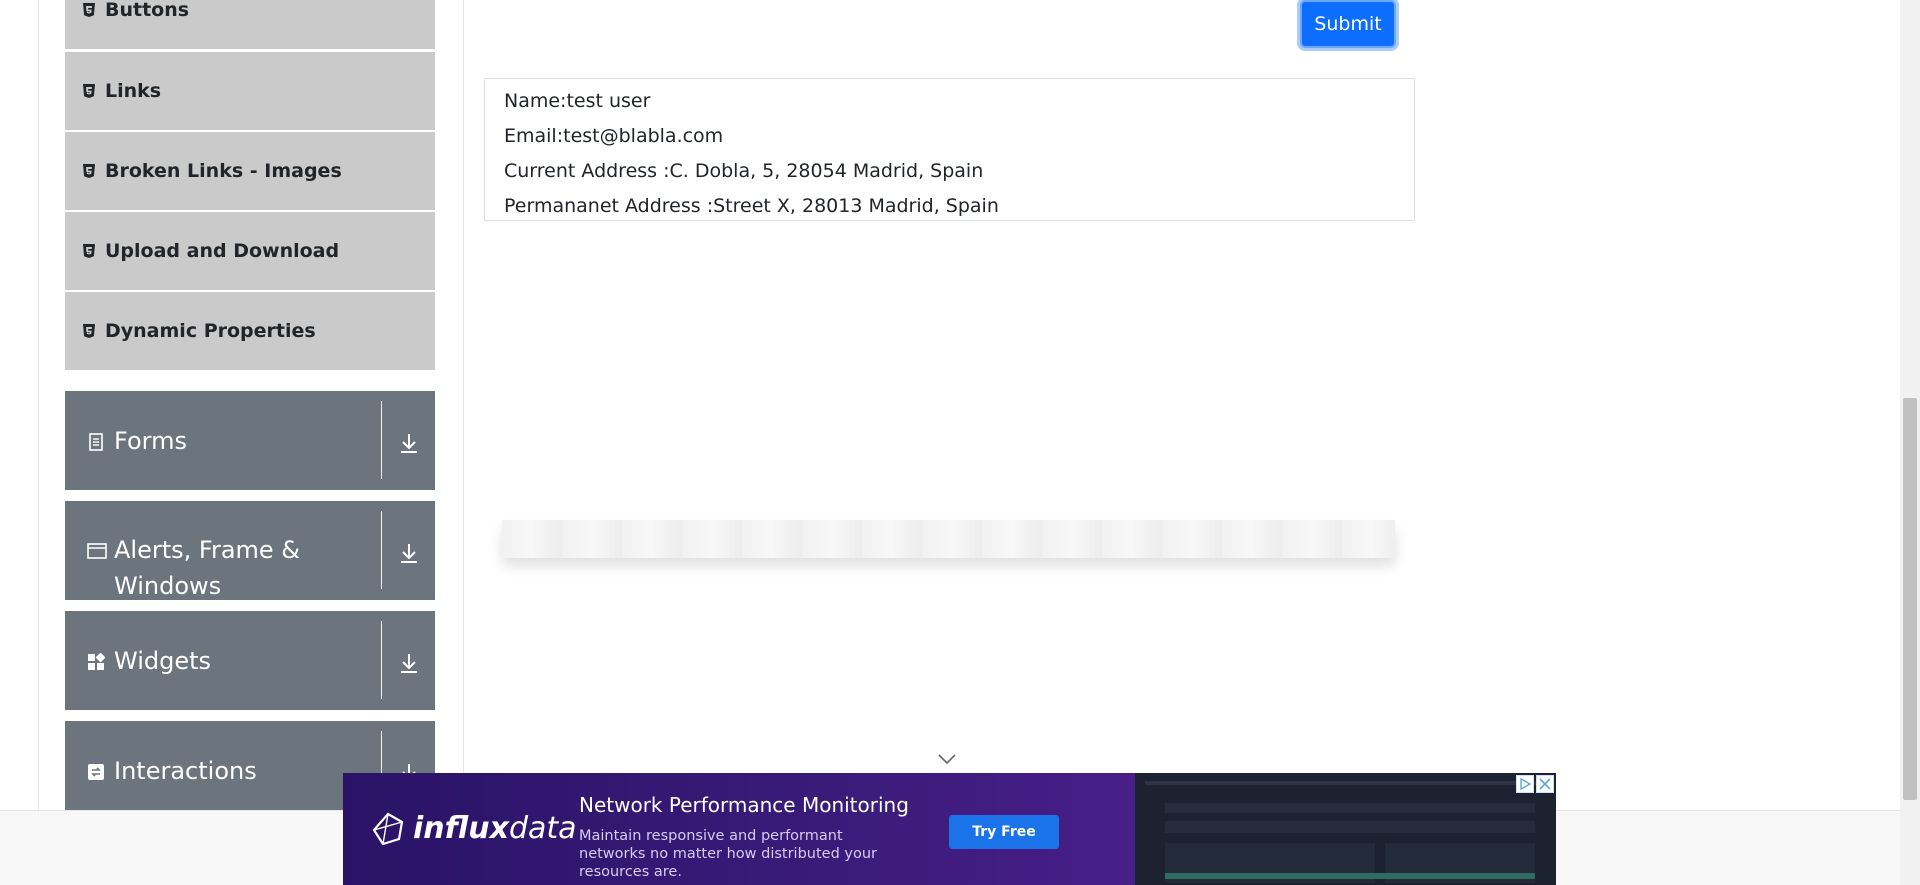 The height and width of the screenshot is (885, 1920). Describe the element at coordinates (207, 550) in the screenshot. I see `group-label: Alerts, Frame &` at that location.